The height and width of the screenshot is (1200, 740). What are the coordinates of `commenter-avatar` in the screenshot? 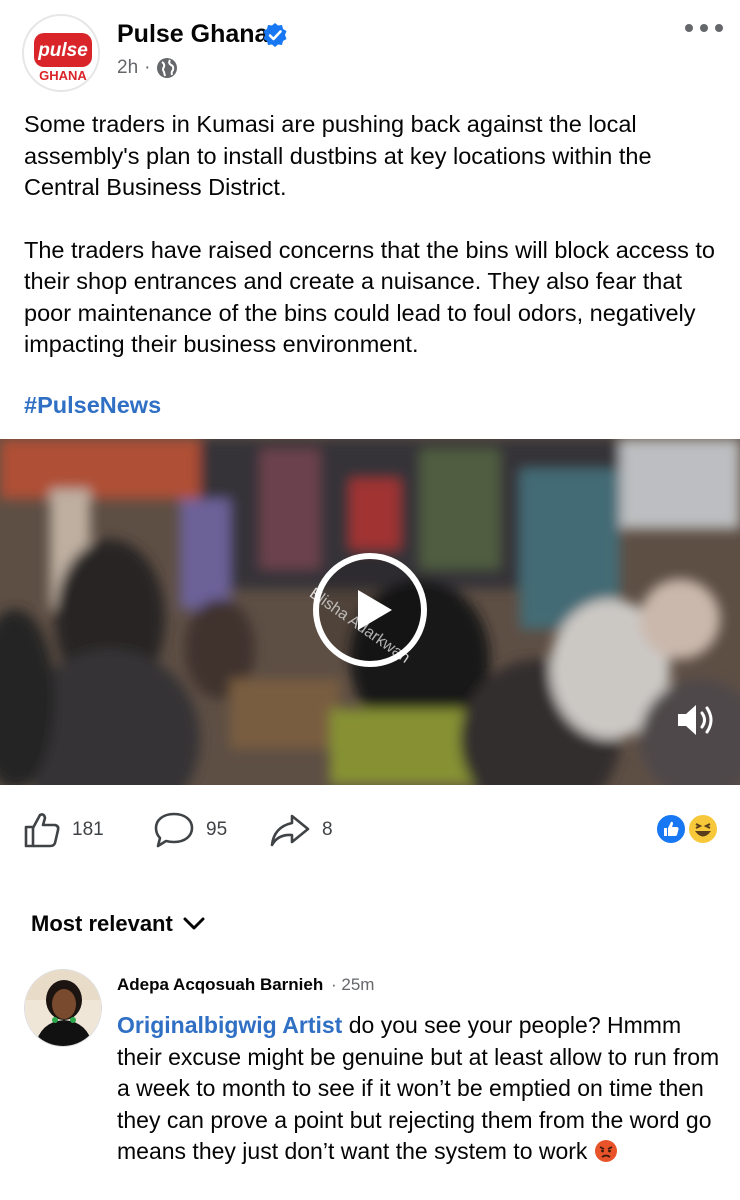 It's located at (63, 1008).